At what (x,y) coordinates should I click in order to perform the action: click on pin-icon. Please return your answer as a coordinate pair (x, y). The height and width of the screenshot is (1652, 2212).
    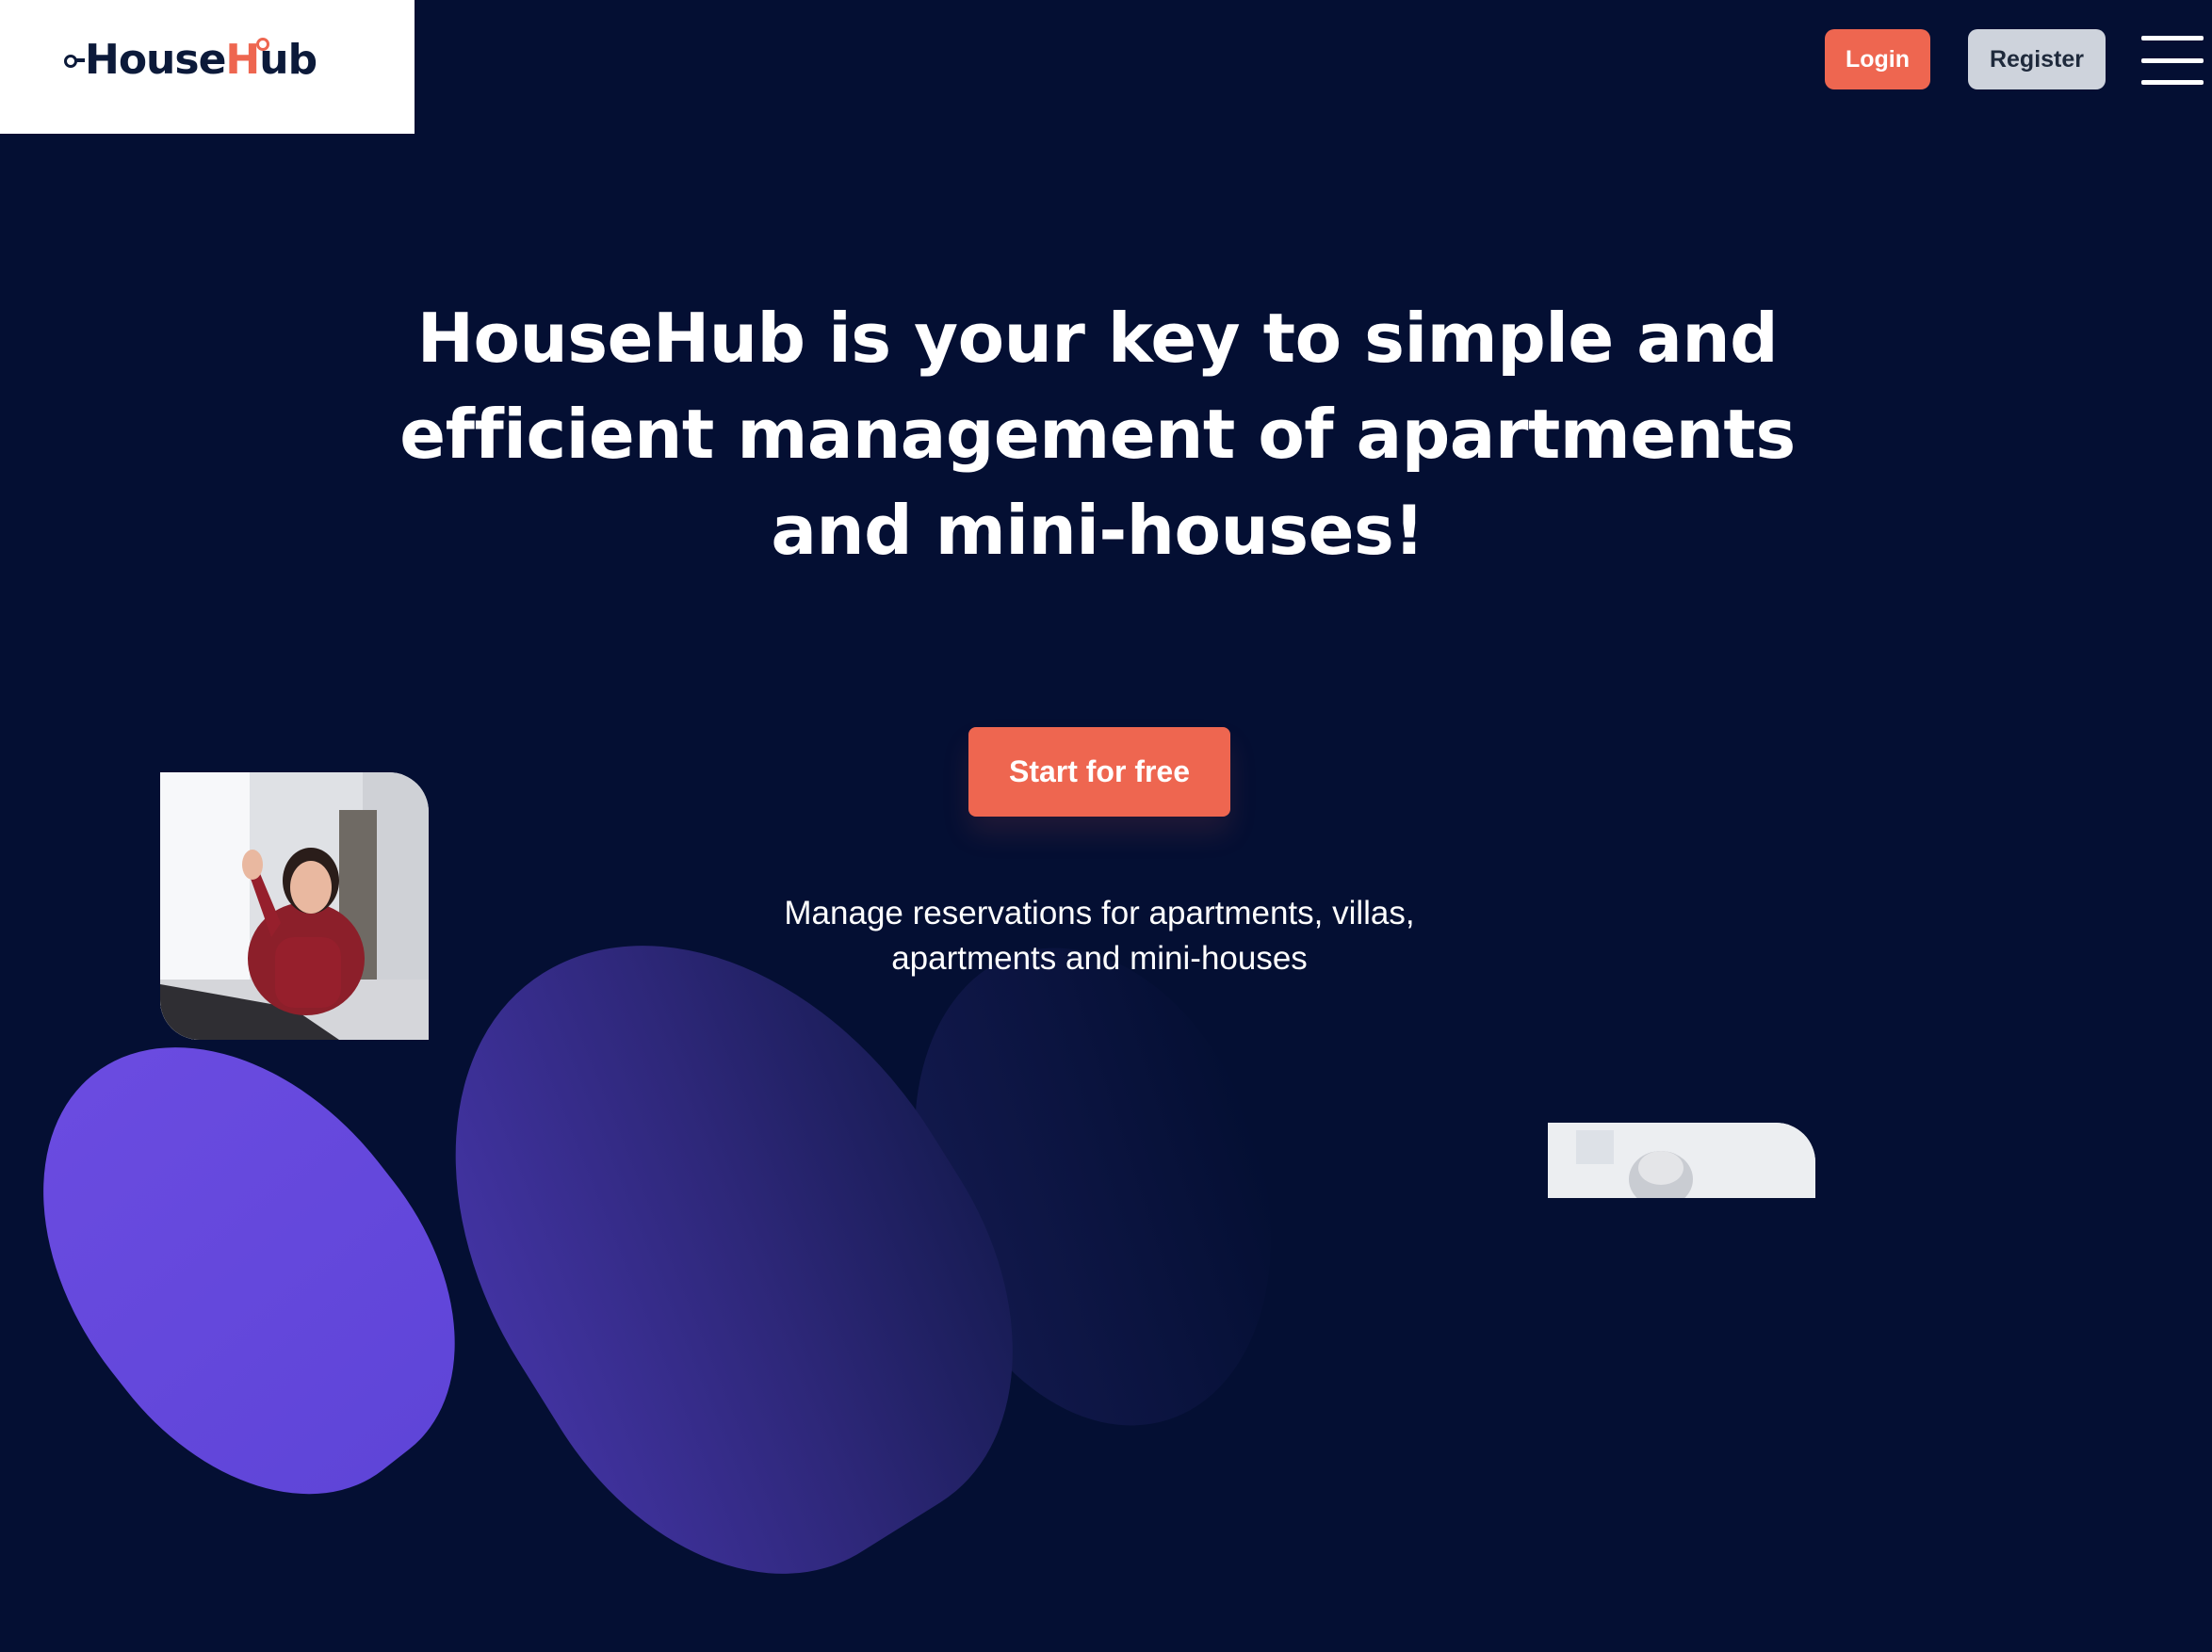
    Looking at the image, I should click on (262, 45).